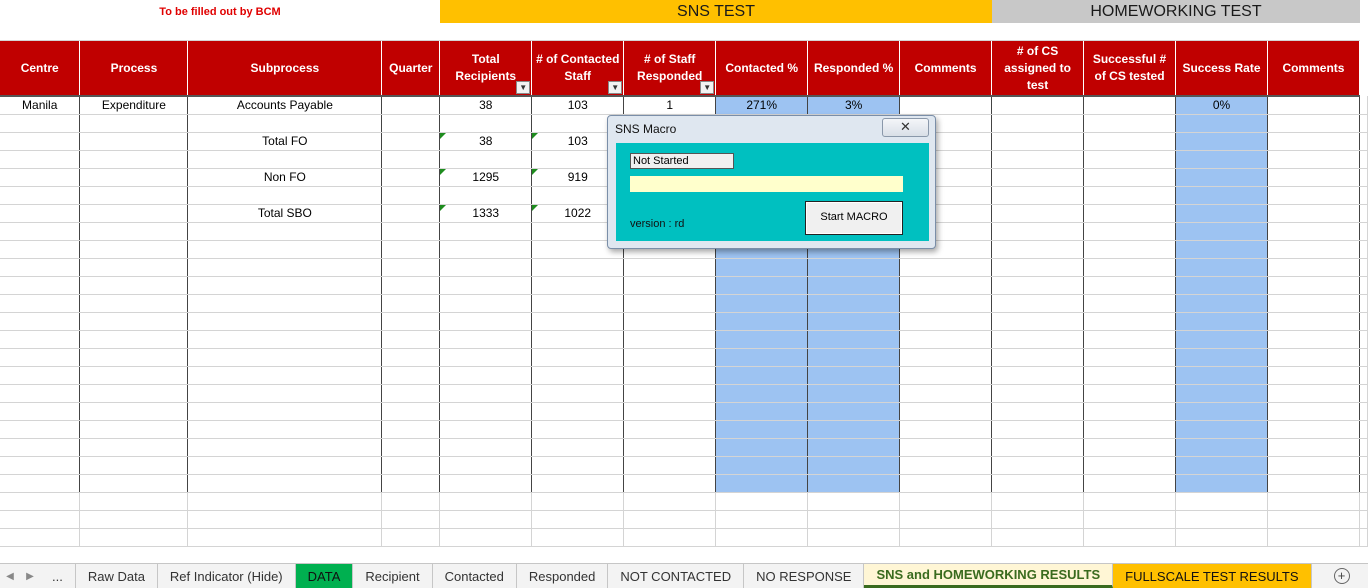 This screenshot has height=588, width=1368. What do you see at coordinates (475, 576) in the screenshot?
I see `sheet-tab-contacted: Contacted` at bounding box center [475, 576].